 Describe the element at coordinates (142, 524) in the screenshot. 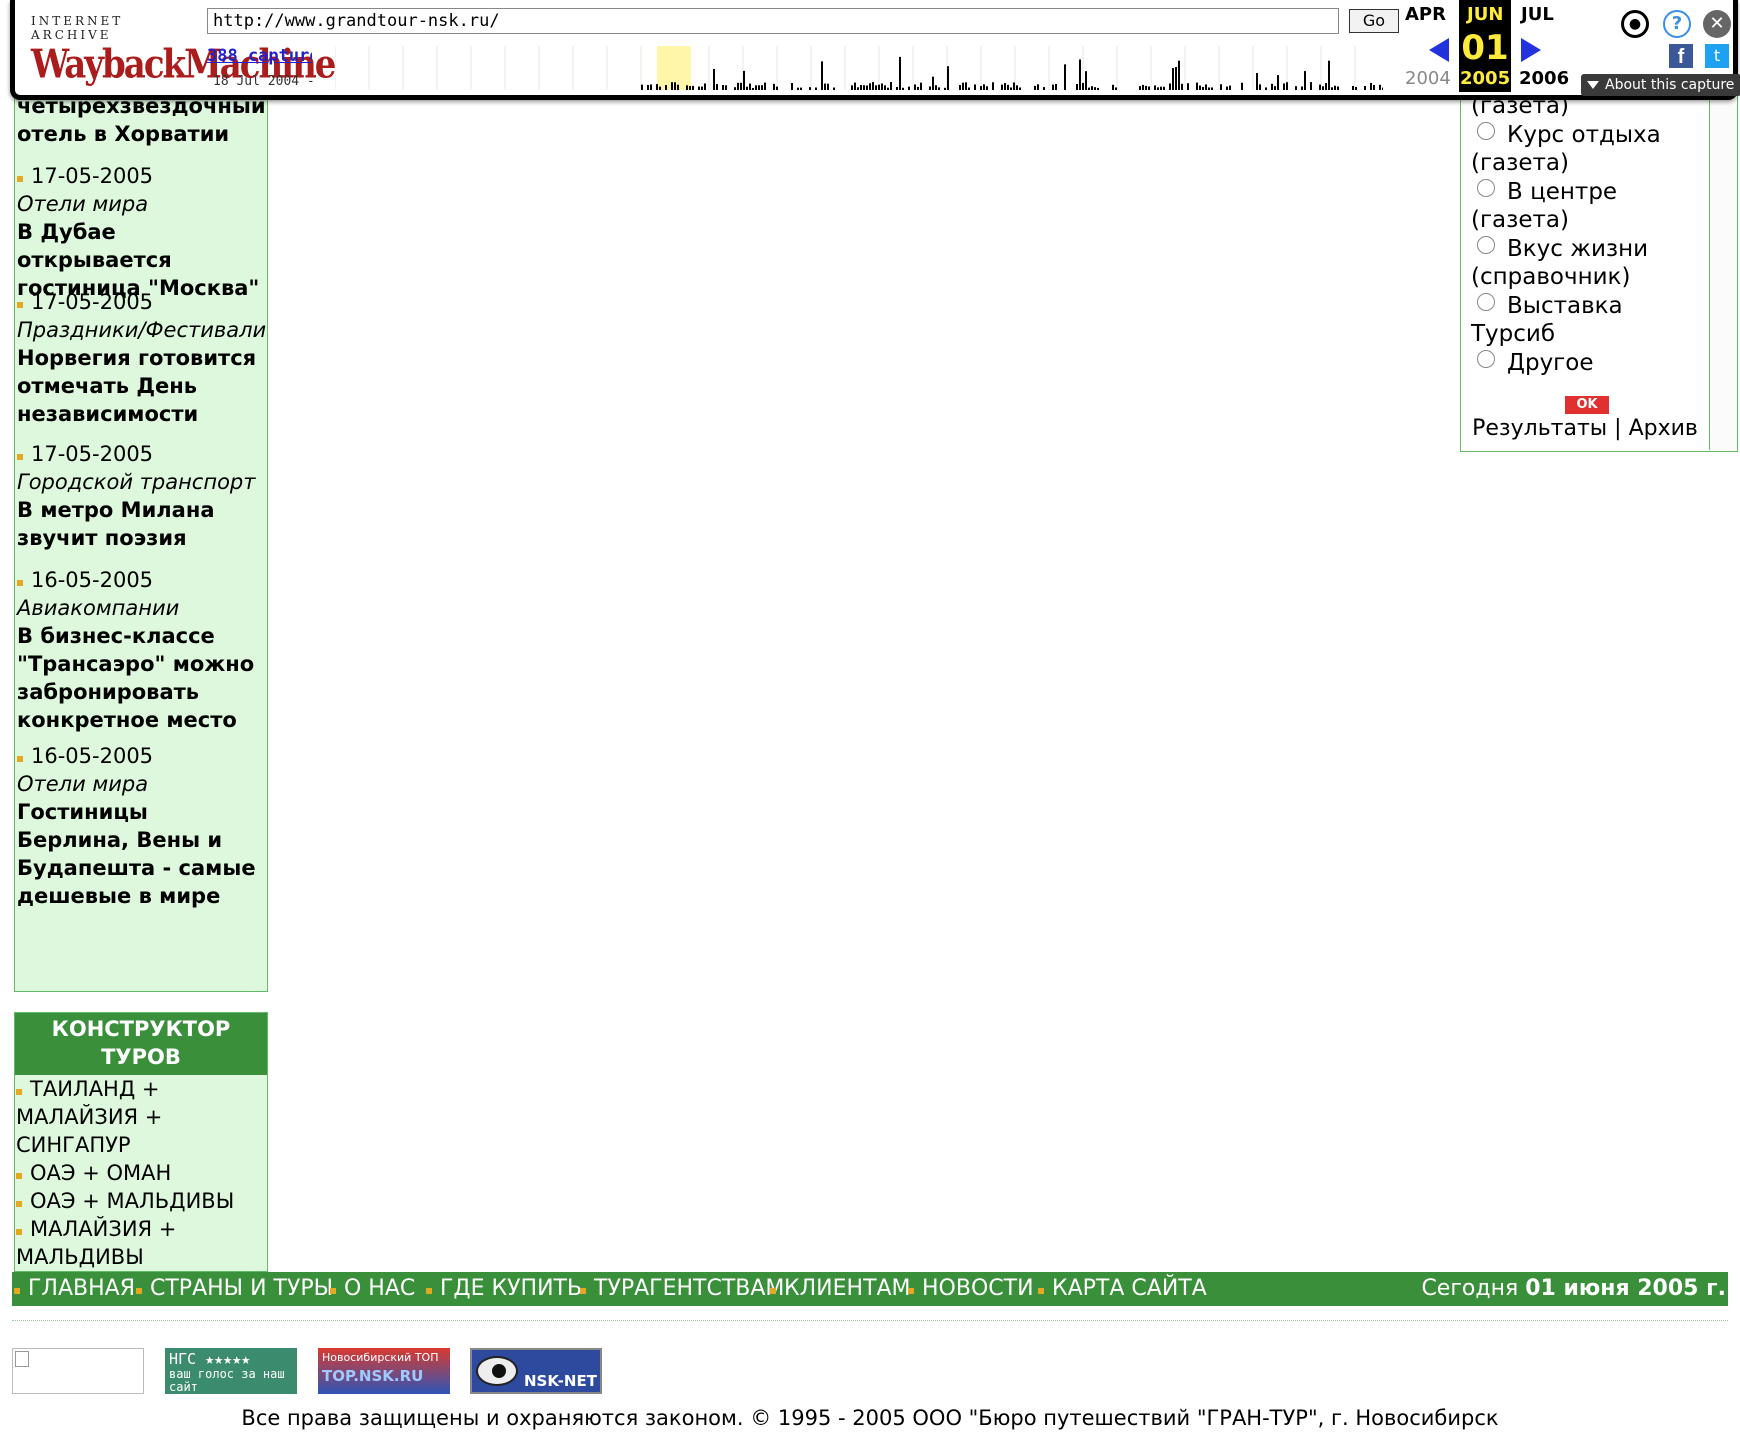

I see `news-title-link: В метро Милана звучит поэзия` at that location.